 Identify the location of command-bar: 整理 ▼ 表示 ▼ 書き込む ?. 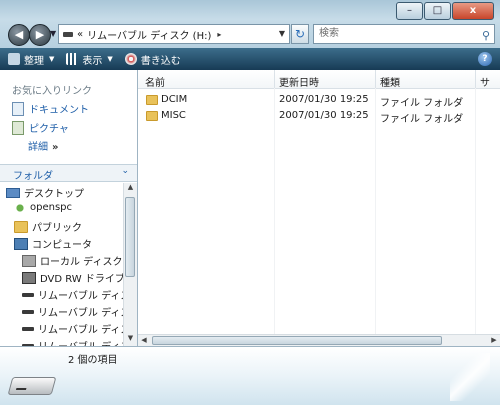
(250, 59).